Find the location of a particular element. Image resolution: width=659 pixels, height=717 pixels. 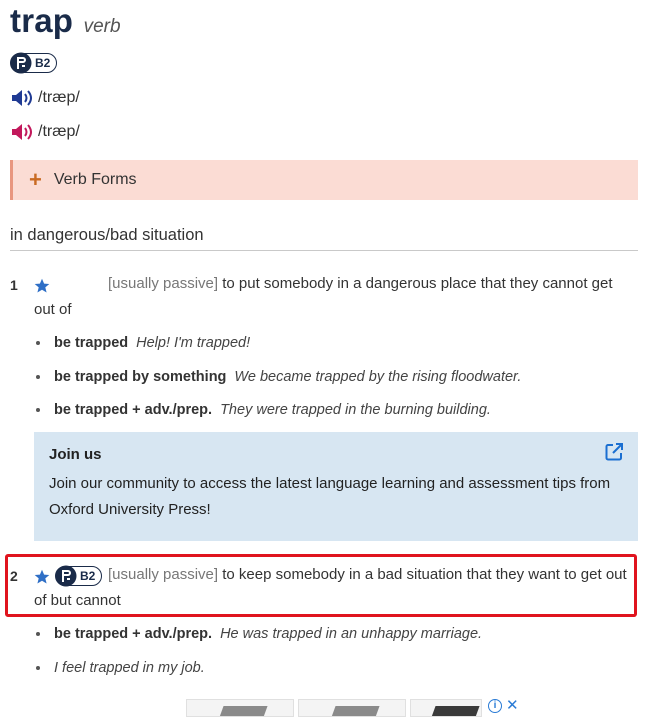

example: I feel trapped in my job. is located at coordinates (120, 668).